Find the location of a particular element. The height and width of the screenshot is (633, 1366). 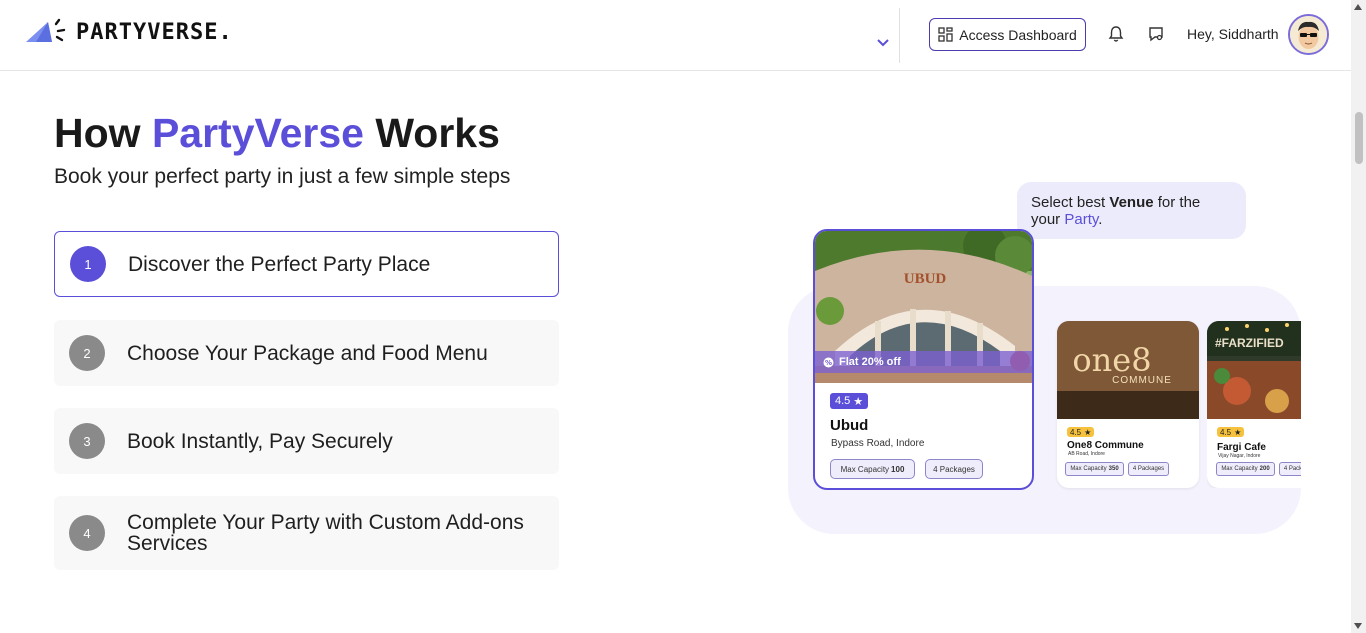

party-popper-icon is located at coordinates (46, 30).